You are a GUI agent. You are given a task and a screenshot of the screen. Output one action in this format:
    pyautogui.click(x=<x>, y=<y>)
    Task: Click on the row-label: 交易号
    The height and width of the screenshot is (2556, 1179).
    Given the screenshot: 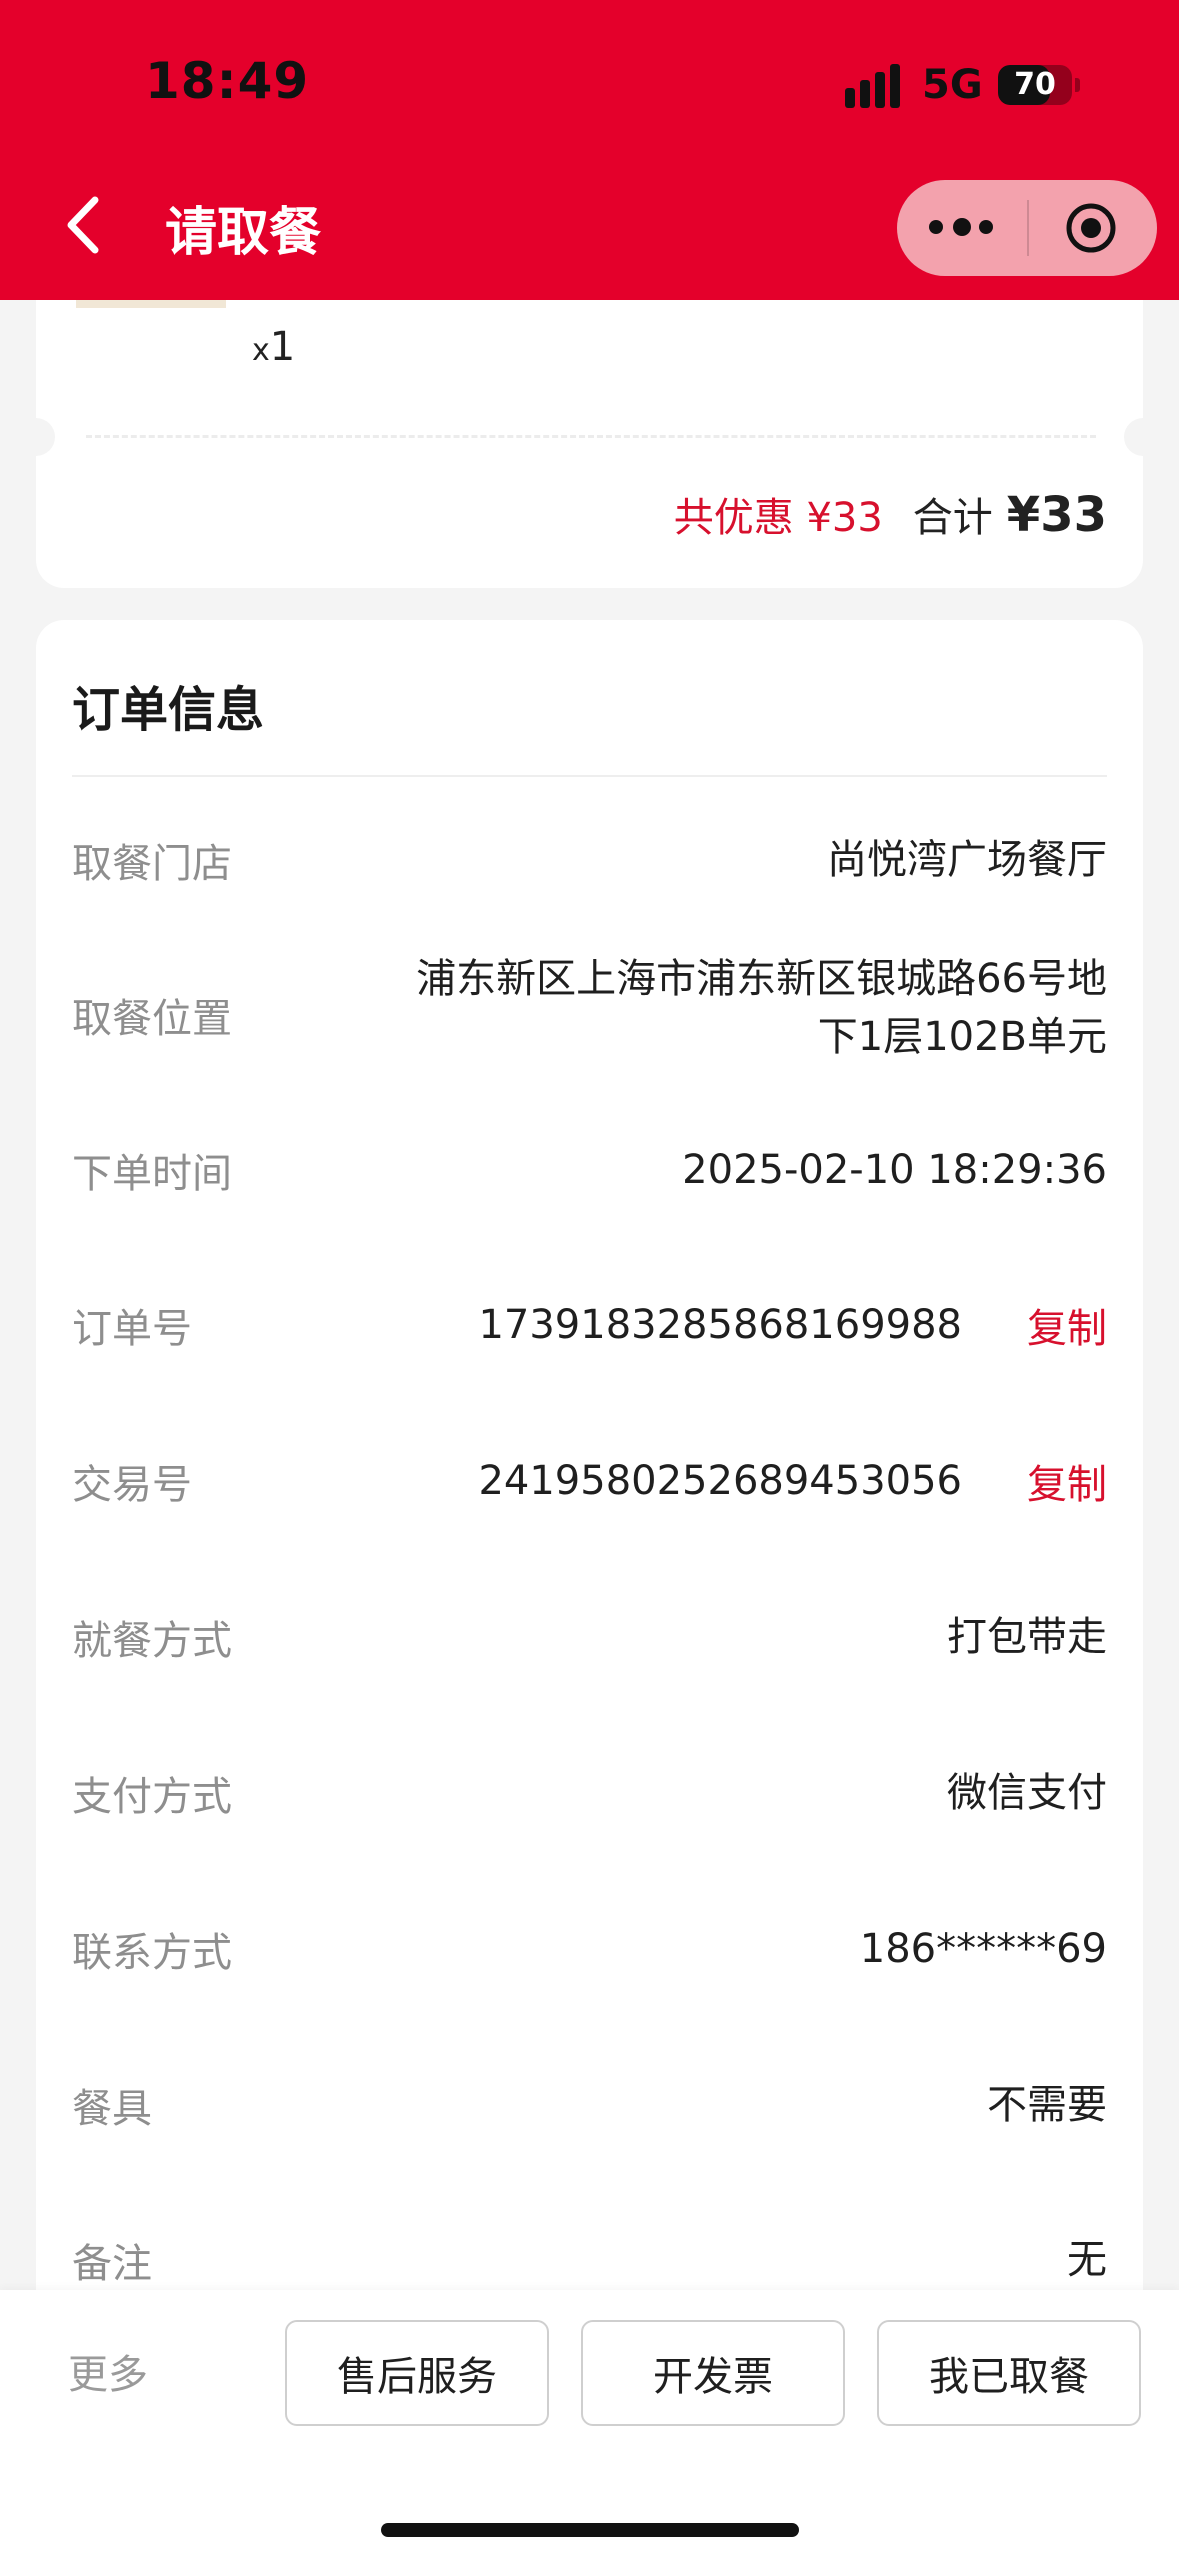 What is the action you would take?
    pyautogui.click(x=132, y=1485)
    